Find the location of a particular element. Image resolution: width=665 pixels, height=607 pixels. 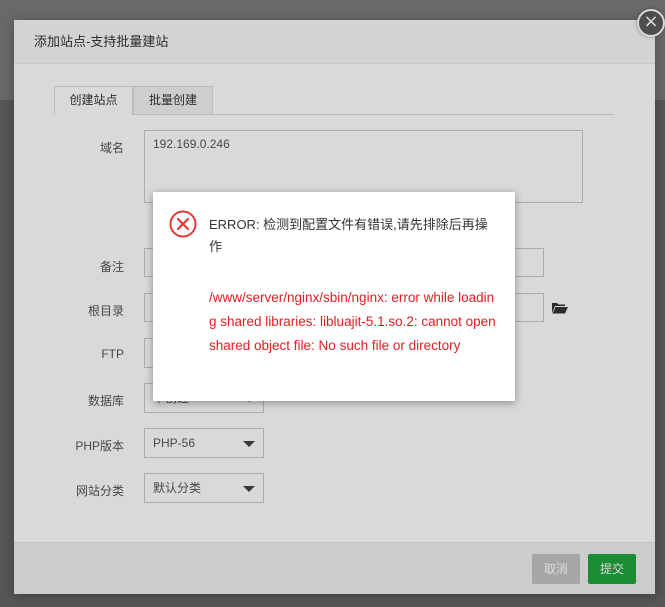

error-circle-icon is located at coordinates (183, 224).